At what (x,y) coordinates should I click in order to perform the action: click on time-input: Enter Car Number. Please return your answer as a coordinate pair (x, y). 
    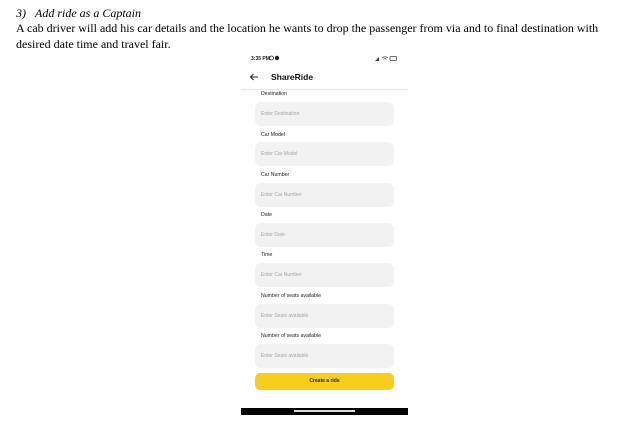
    Looking at the image, I should click on (324, 275).